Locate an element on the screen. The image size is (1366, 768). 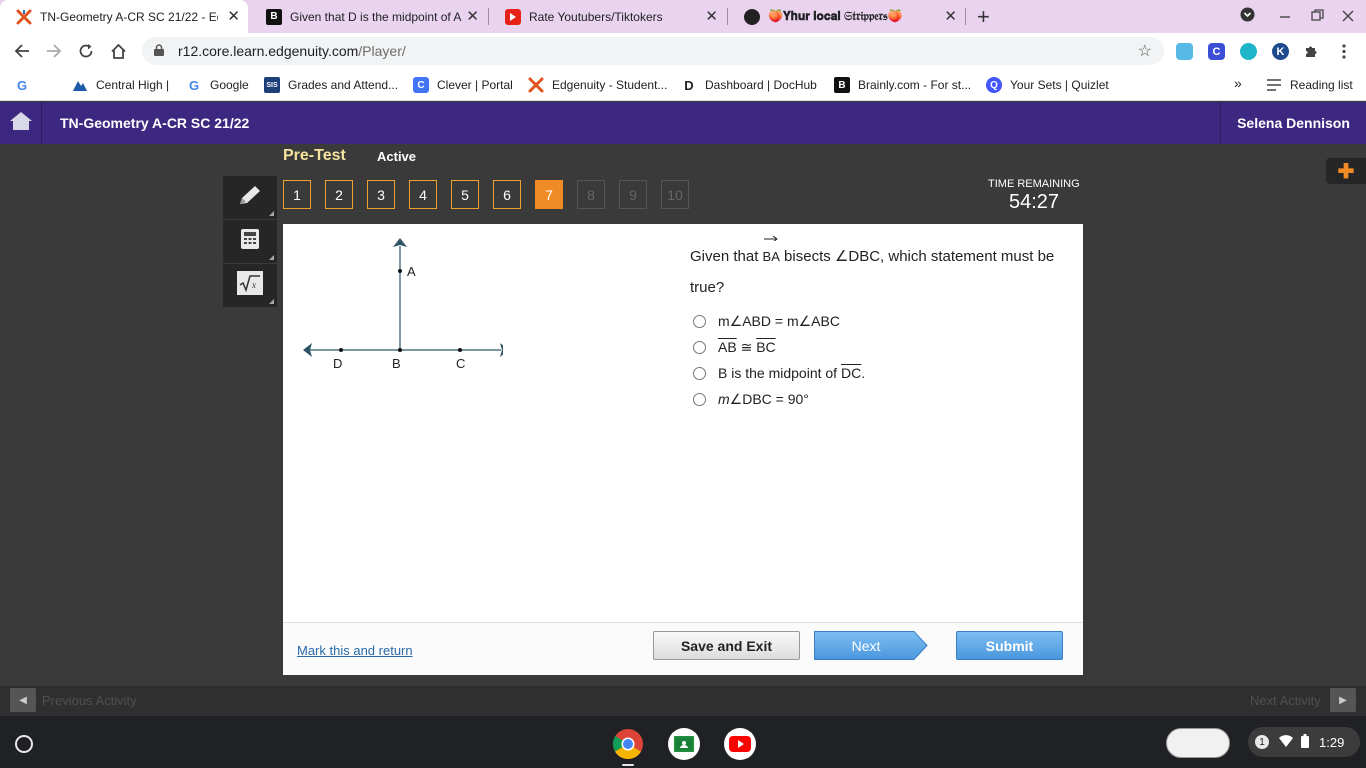
status-tray is located at coordinates (1198, 743).